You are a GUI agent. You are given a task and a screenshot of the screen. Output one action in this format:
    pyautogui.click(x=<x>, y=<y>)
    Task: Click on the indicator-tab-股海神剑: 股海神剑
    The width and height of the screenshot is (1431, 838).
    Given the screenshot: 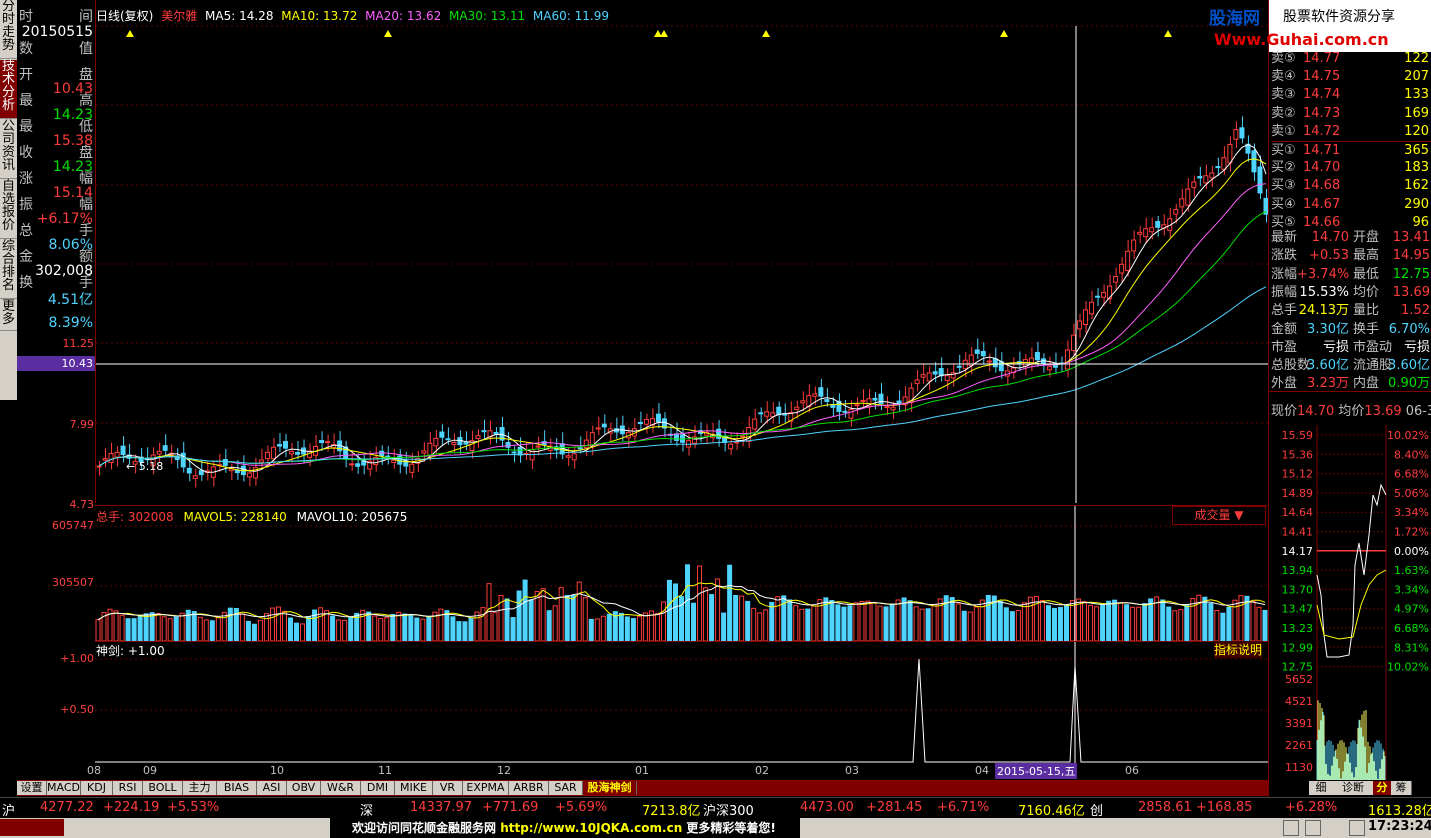 What is the action you would take?
    pyautogui.click(x=610, y=788)
    